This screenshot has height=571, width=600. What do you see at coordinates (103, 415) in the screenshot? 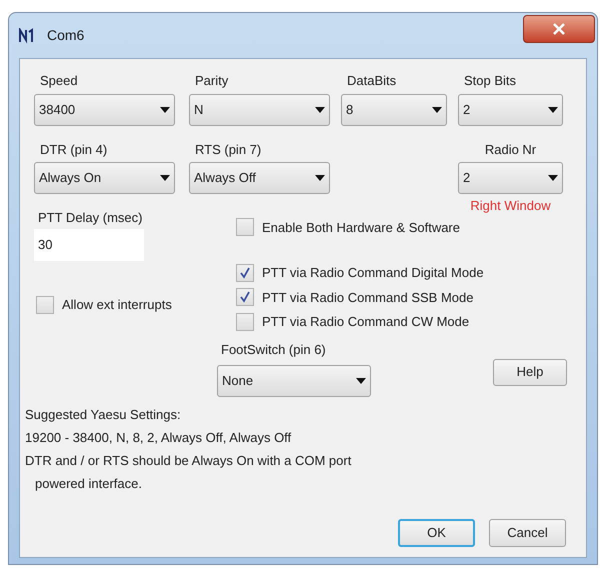
I see `note-text: Suggested Yaesu Settings:` at bounding box center [103, 415].